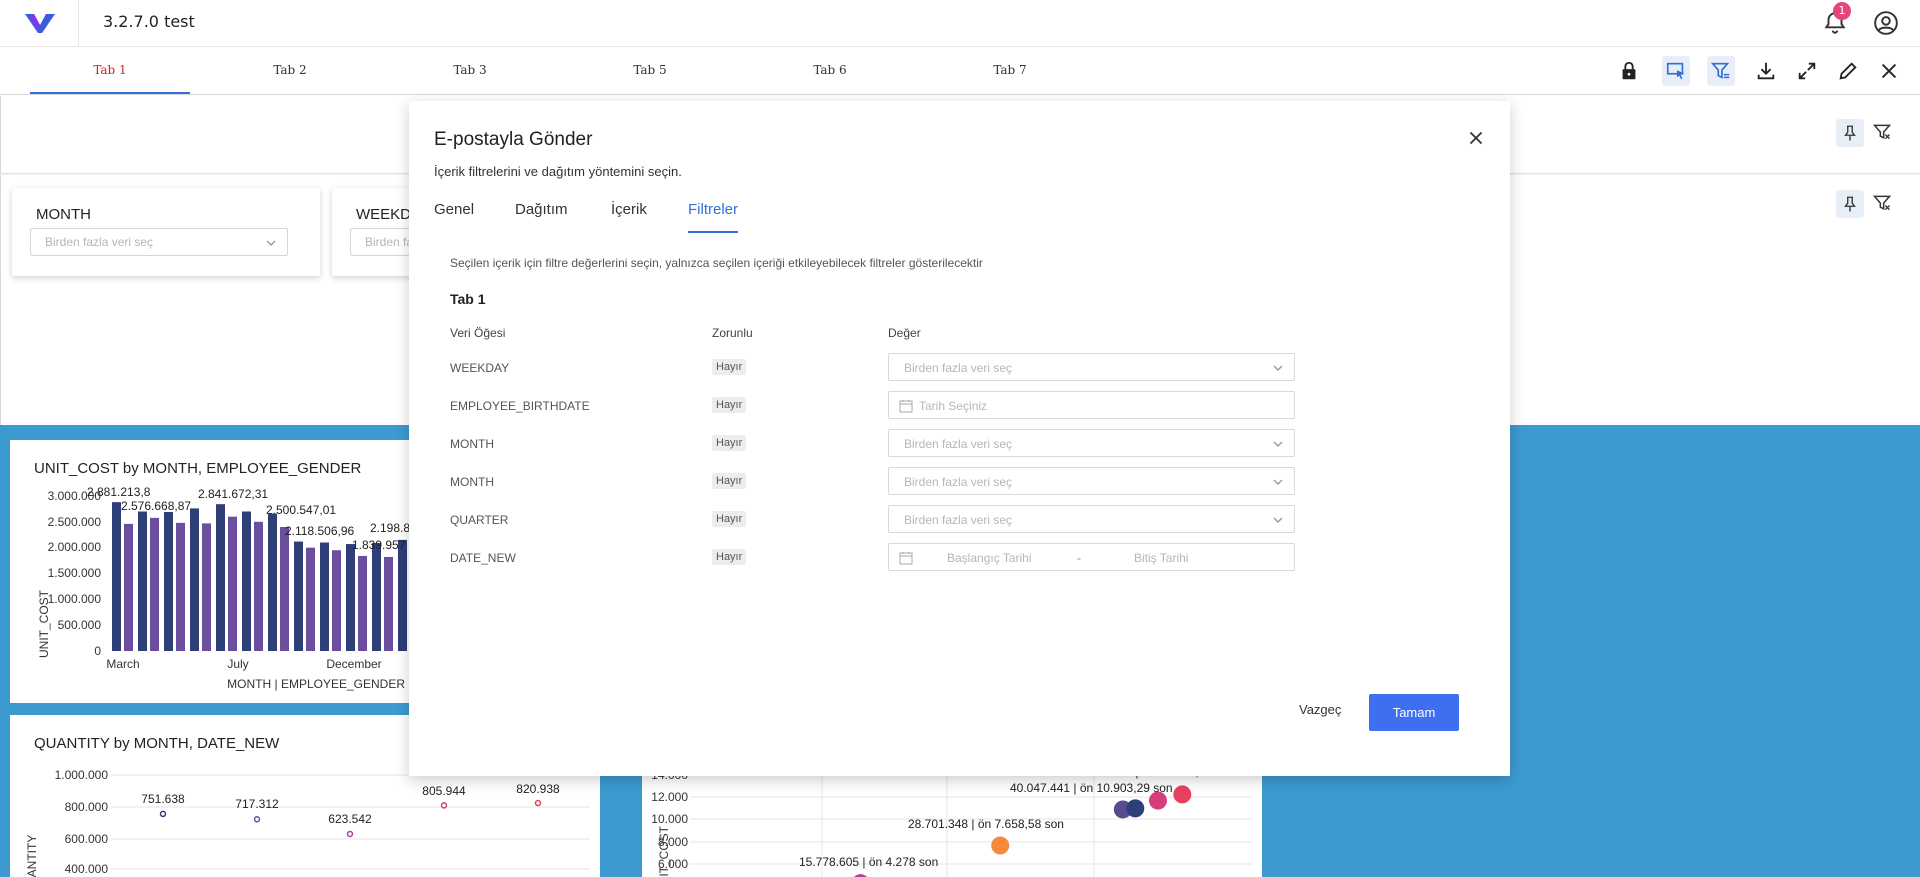 Image resolution: width=1920 pixels, height=877 pixels. What do you see at coordinates (1091, 557) in the screenshot?
I see `date-range-picker: Başlangıç Tarihi - Bitiş Tarihi` at bounding box center [1091, 557].